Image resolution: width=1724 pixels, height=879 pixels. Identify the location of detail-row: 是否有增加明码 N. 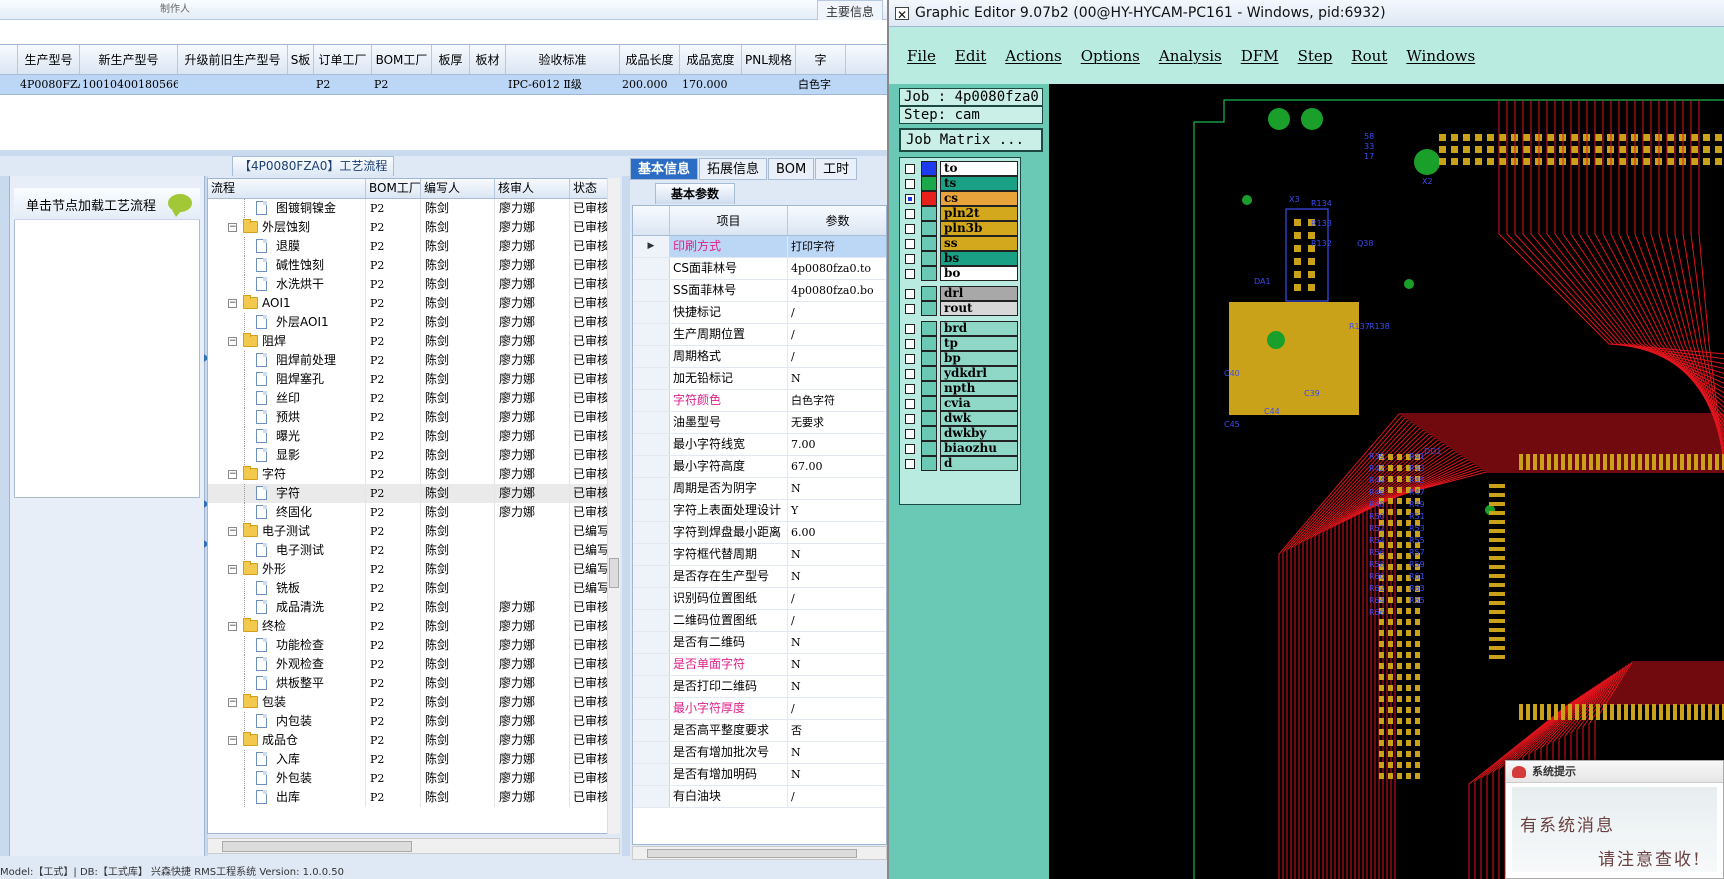
(759, 775).